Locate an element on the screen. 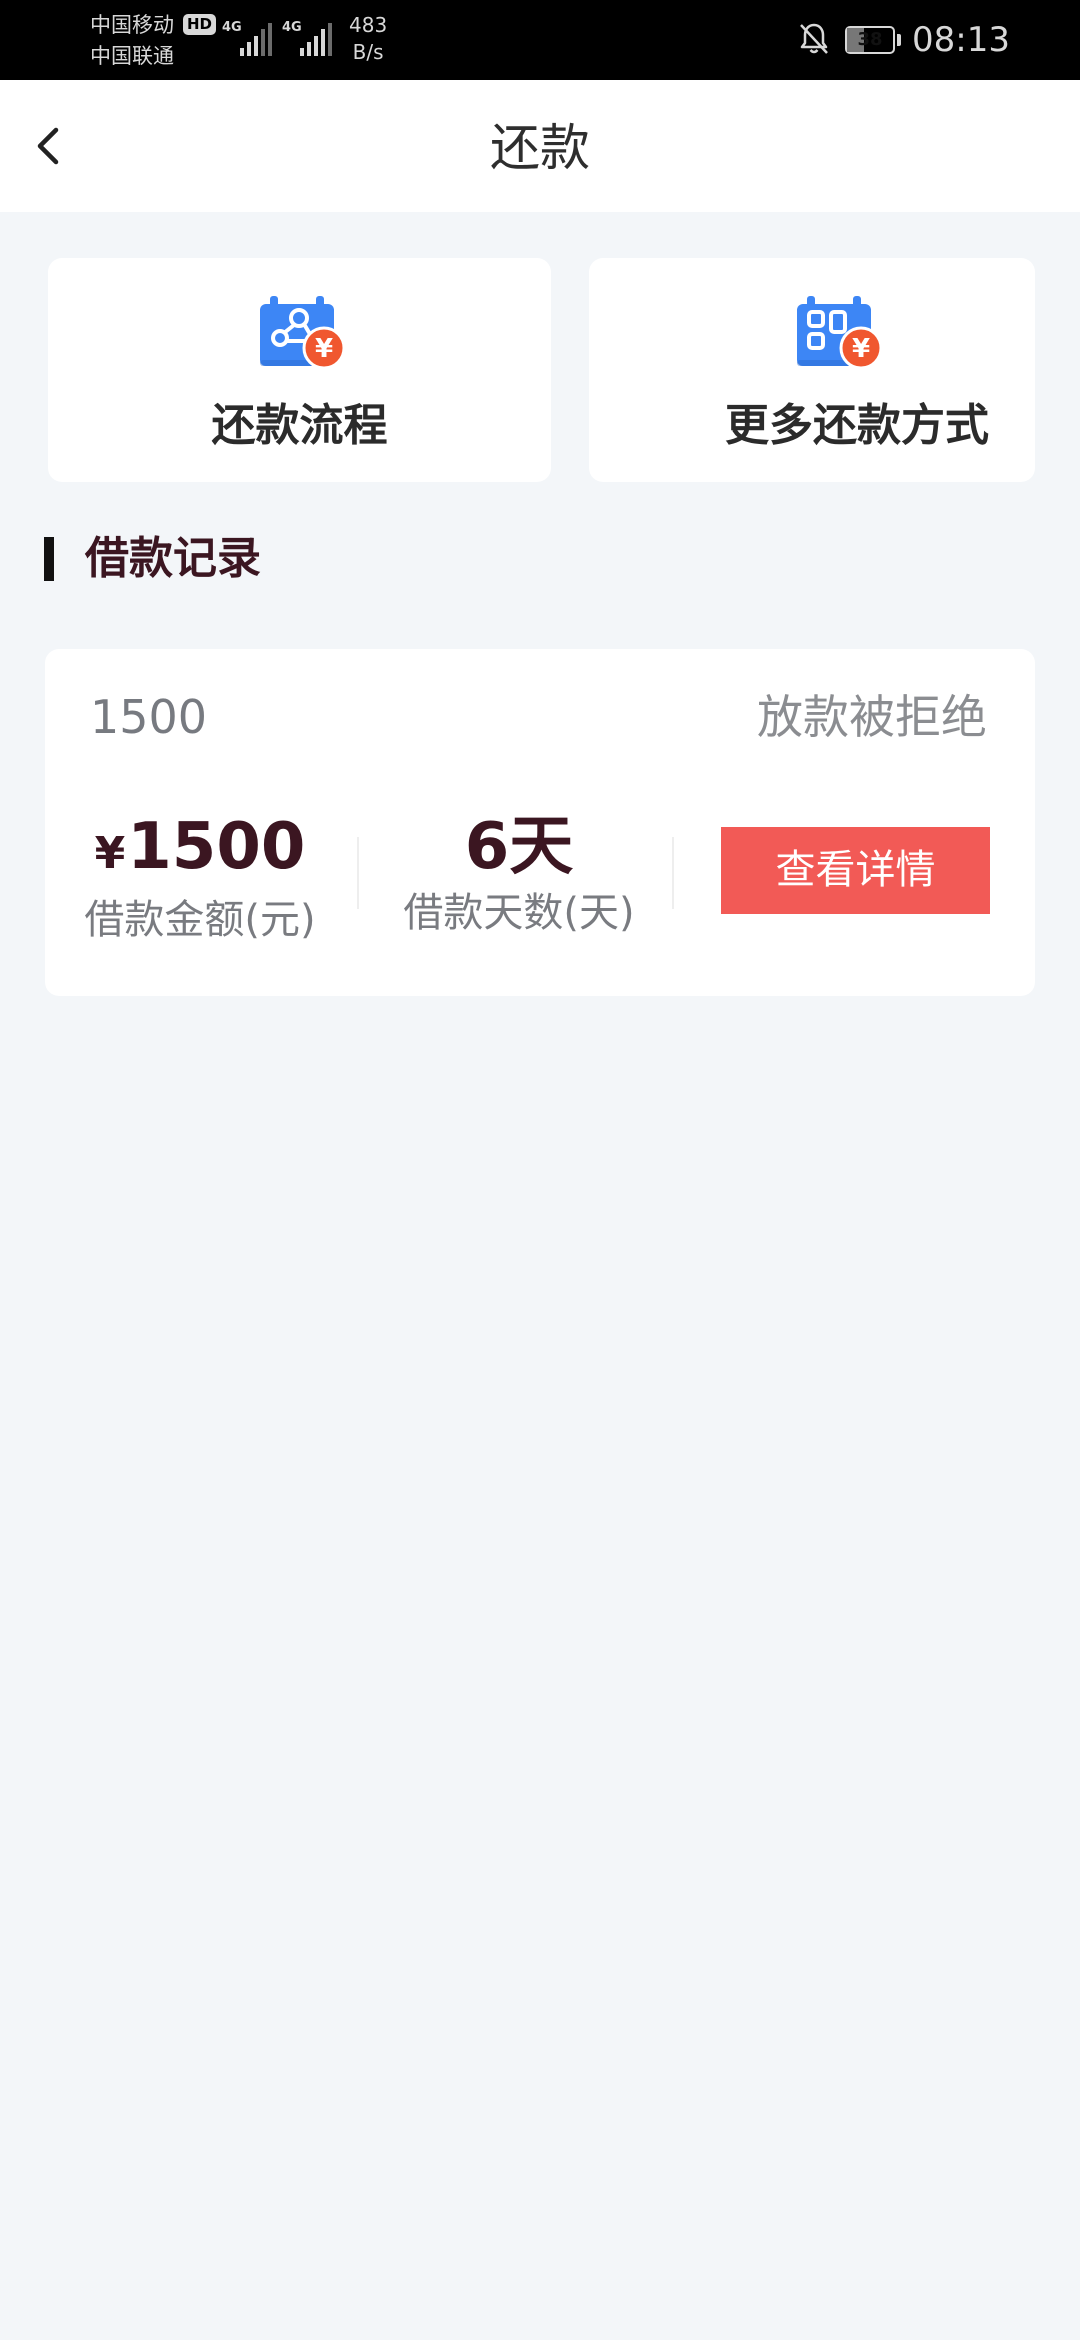  more-methods-label: 更多还款方式 is located at coordinates (857, 425).